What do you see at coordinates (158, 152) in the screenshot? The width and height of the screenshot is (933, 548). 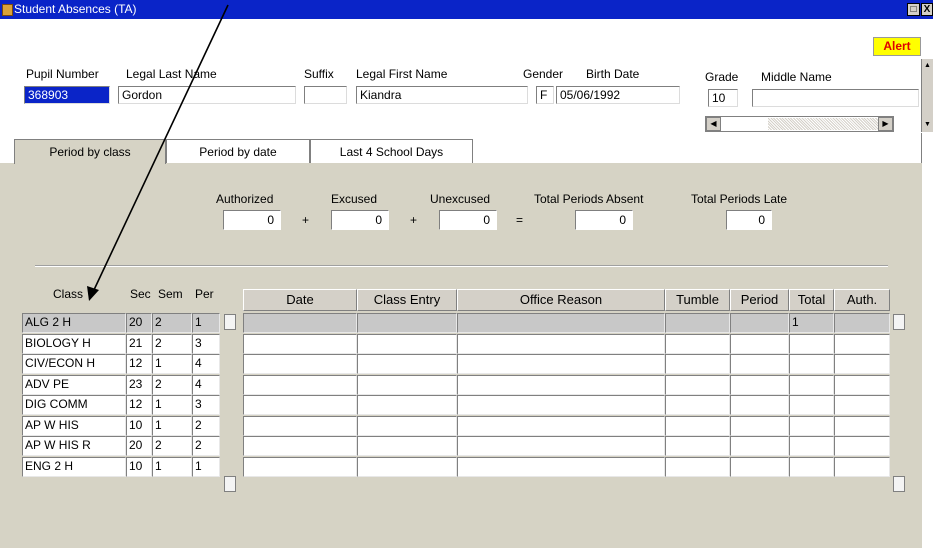 I see `annotation-arrow-icon` at bounding box center [158, 152].